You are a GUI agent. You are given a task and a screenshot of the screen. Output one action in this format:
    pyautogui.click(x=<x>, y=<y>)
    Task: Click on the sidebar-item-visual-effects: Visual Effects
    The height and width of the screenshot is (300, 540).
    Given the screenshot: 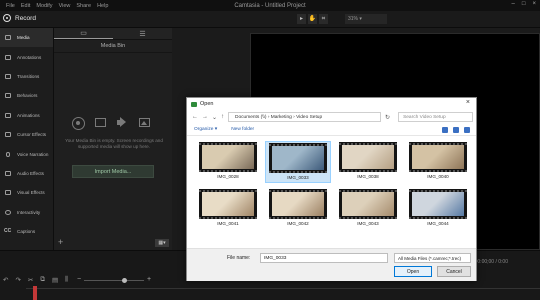 What is the action you would take?
    pyautogui.click(x=26, y=192)
    